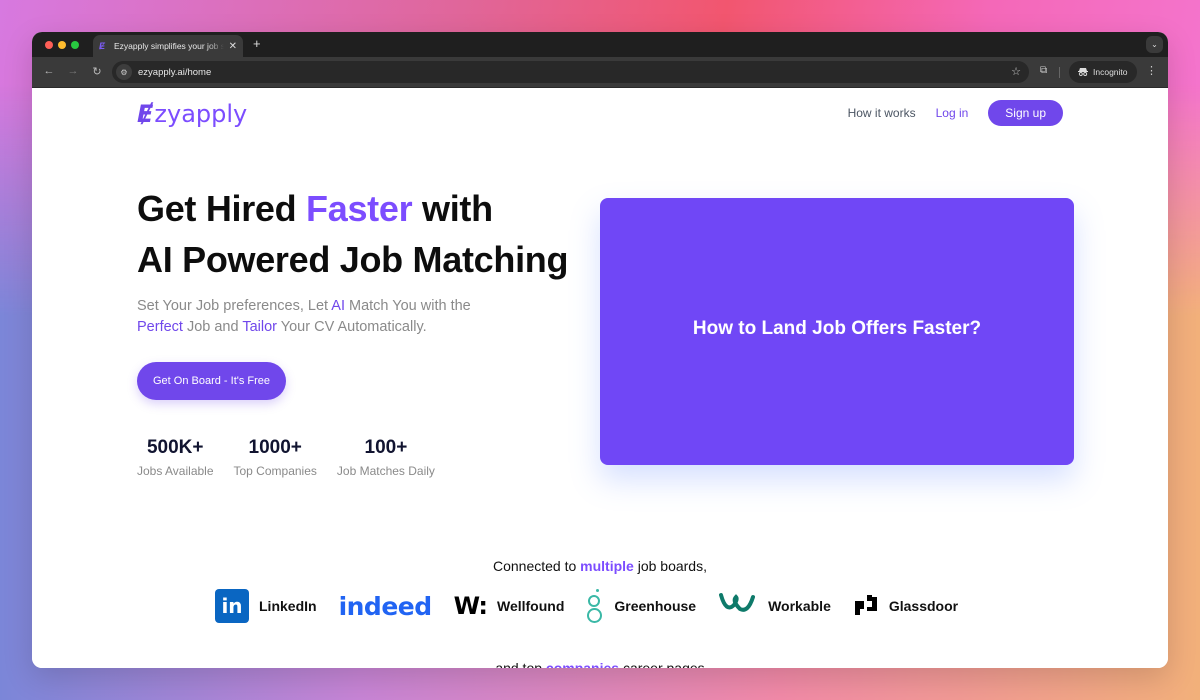 The height and width of the screenshot is (700, 1200). I want to click on hero-title-line2: AI Powered Job Matching, so click(353, 259).